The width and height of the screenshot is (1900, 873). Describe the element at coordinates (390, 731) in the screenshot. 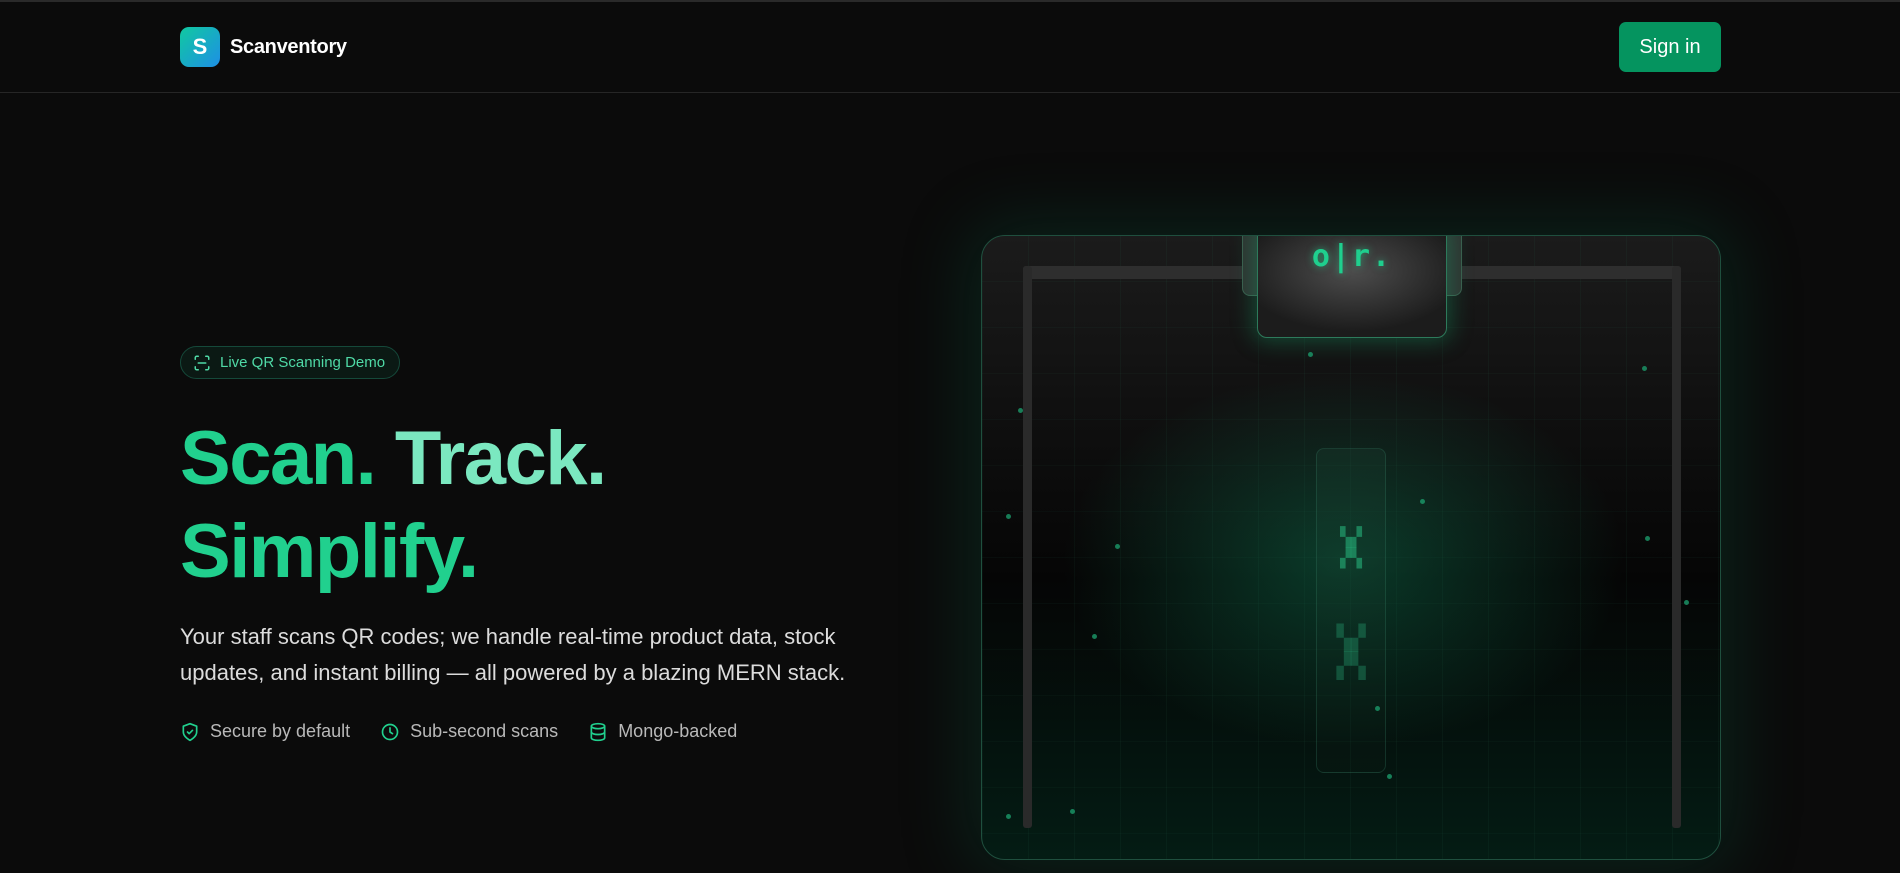

I see `clock-icon` at that location.